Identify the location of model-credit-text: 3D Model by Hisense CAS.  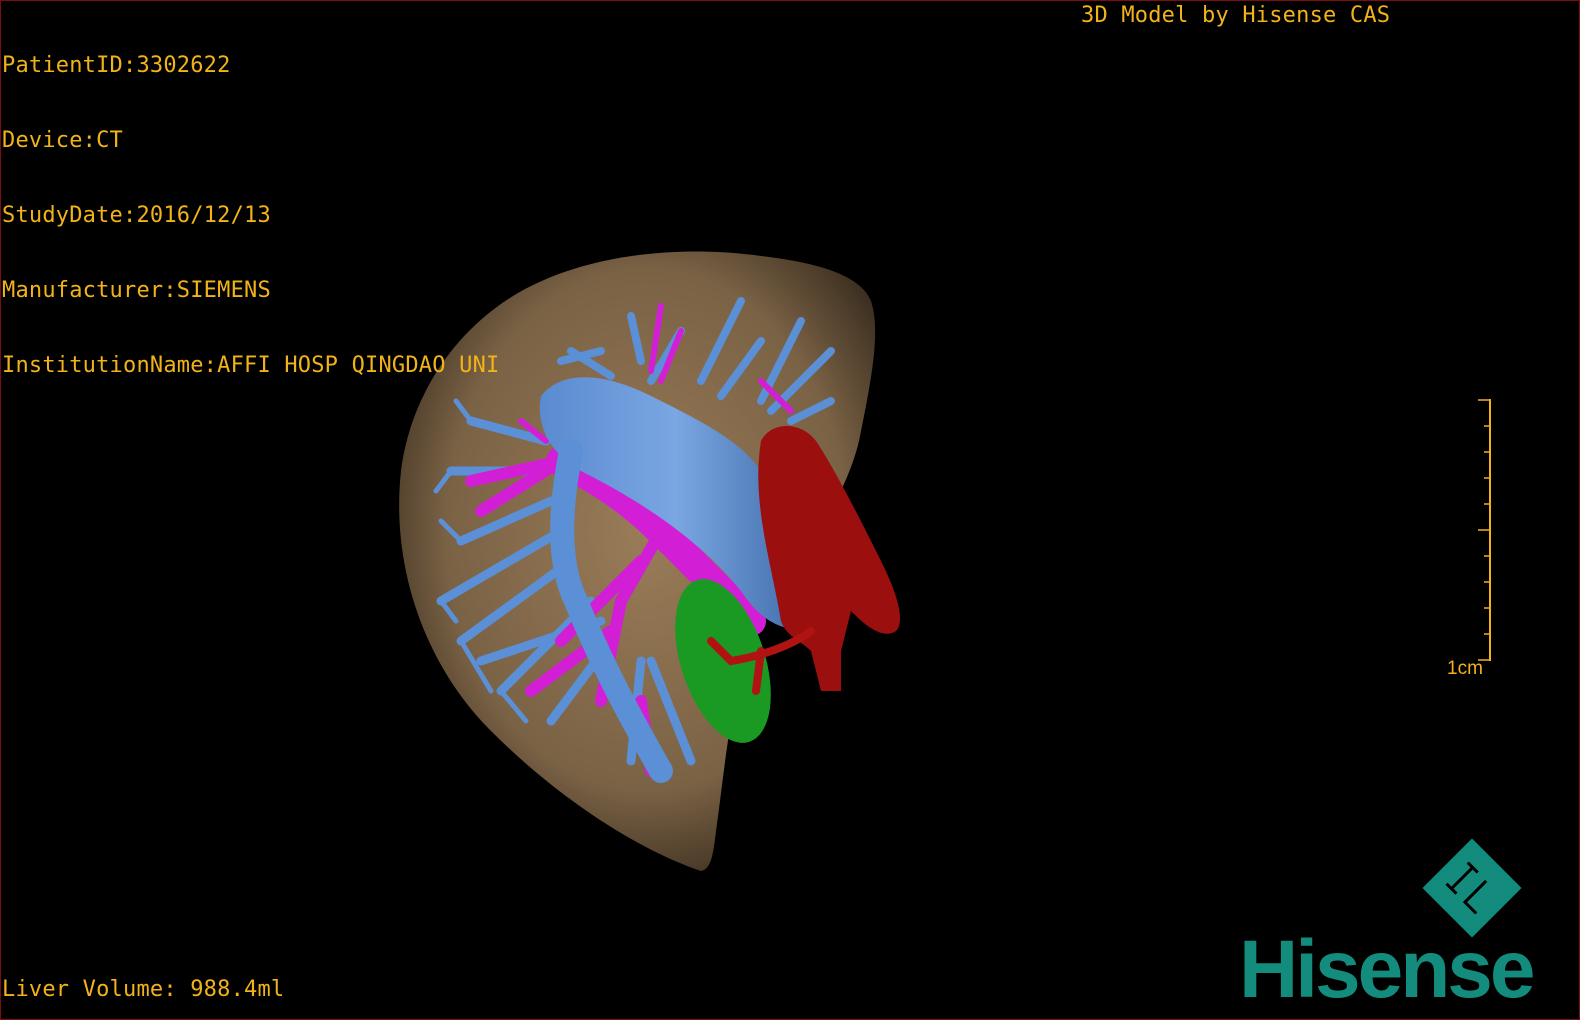
(1236, 15).